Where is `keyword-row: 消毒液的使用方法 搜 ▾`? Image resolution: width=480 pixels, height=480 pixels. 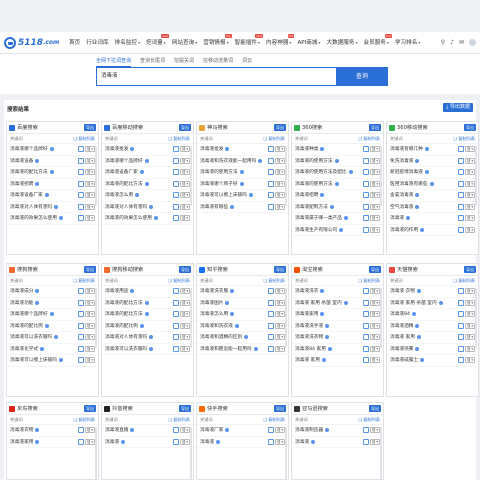
keyword-row: 消毒液的使用方法 搜 ▾ is located at coordinates (242, 173).